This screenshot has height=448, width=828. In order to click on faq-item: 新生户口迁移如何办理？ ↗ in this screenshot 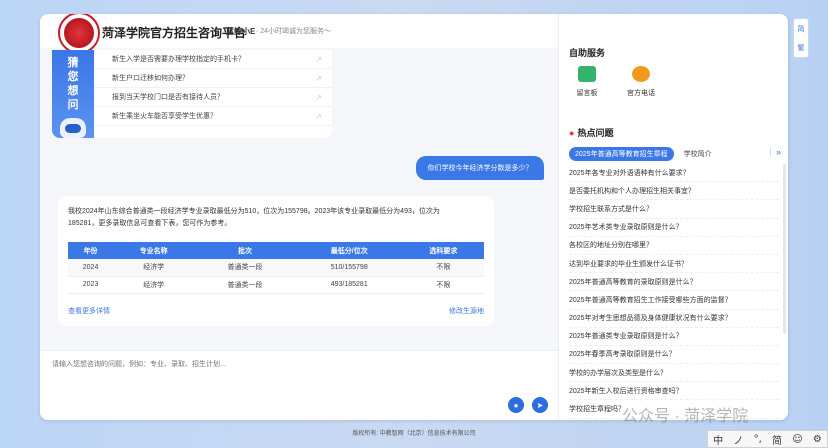, I will do `click(213, 78)`.